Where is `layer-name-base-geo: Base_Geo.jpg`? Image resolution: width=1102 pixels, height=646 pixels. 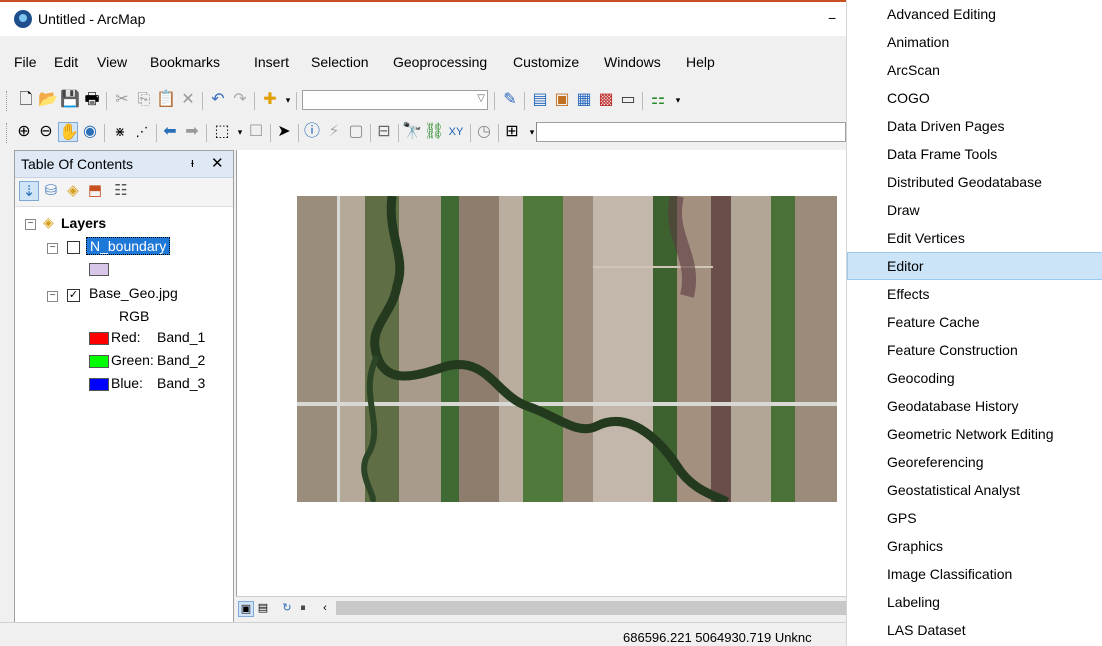
layer-name-base-geo: Base_Geo.jpg is located at coordinates (133, 293).